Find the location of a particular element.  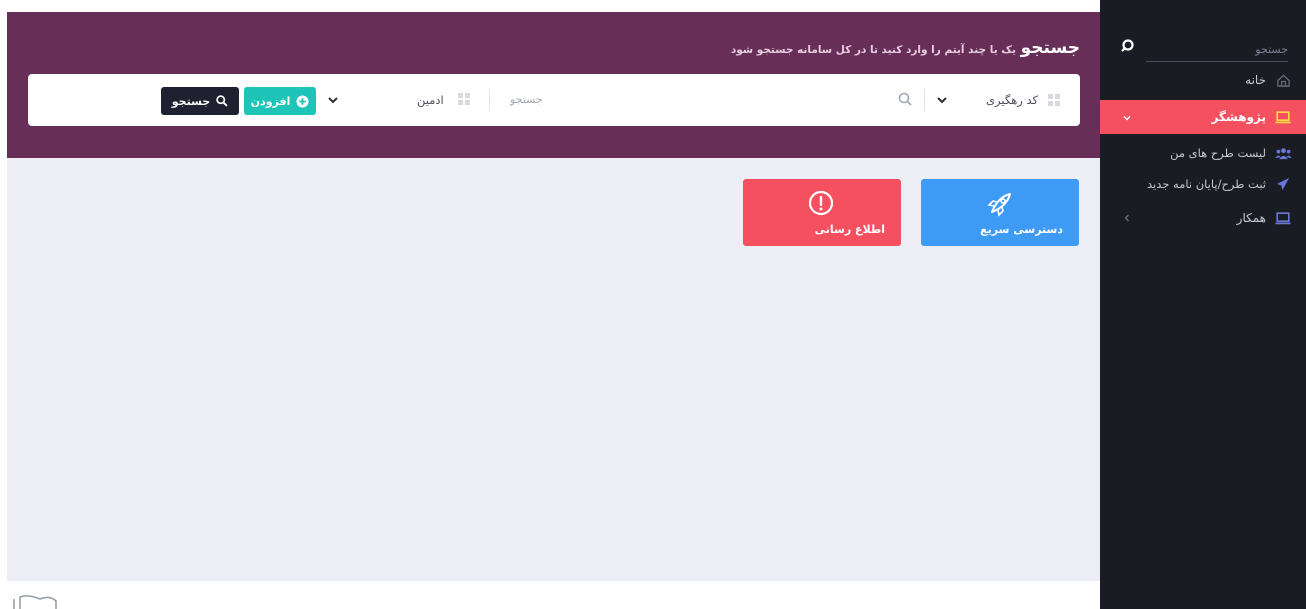

sidebar-item-home: خانه is located at coordinates (1203, 80).